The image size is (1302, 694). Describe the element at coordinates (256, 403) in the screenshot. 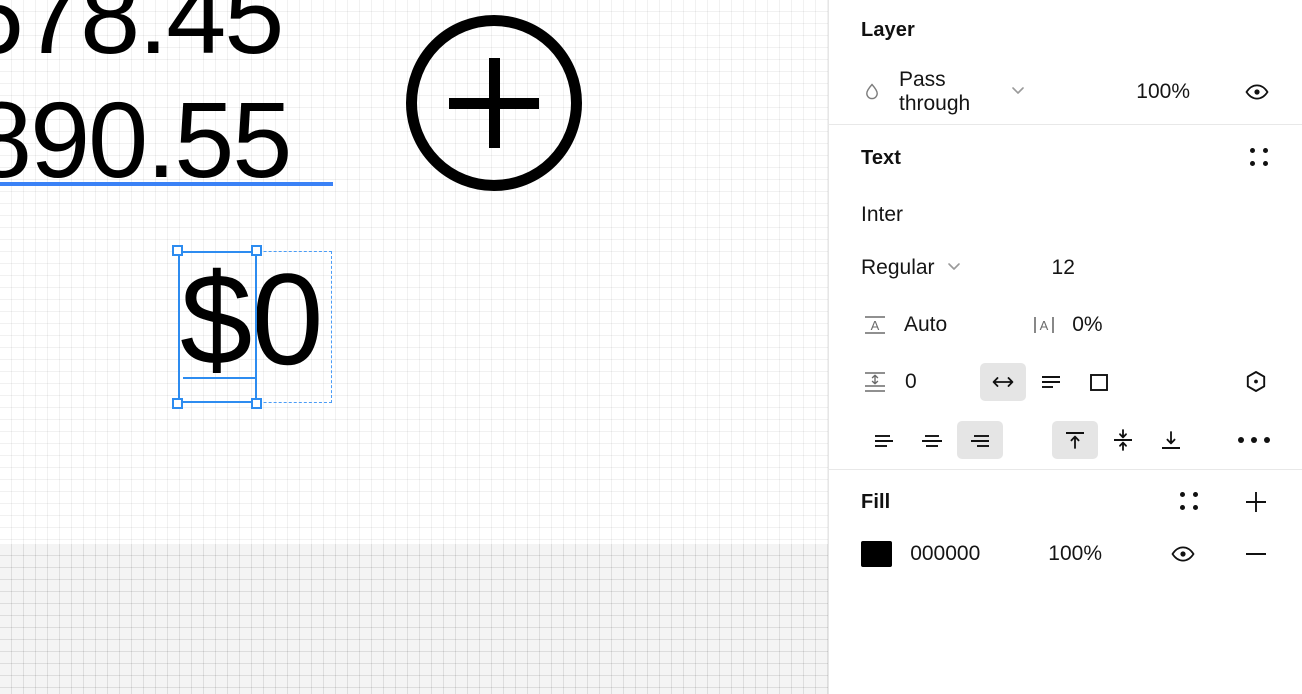

I see `resize-handle-bottom-right` at that location.